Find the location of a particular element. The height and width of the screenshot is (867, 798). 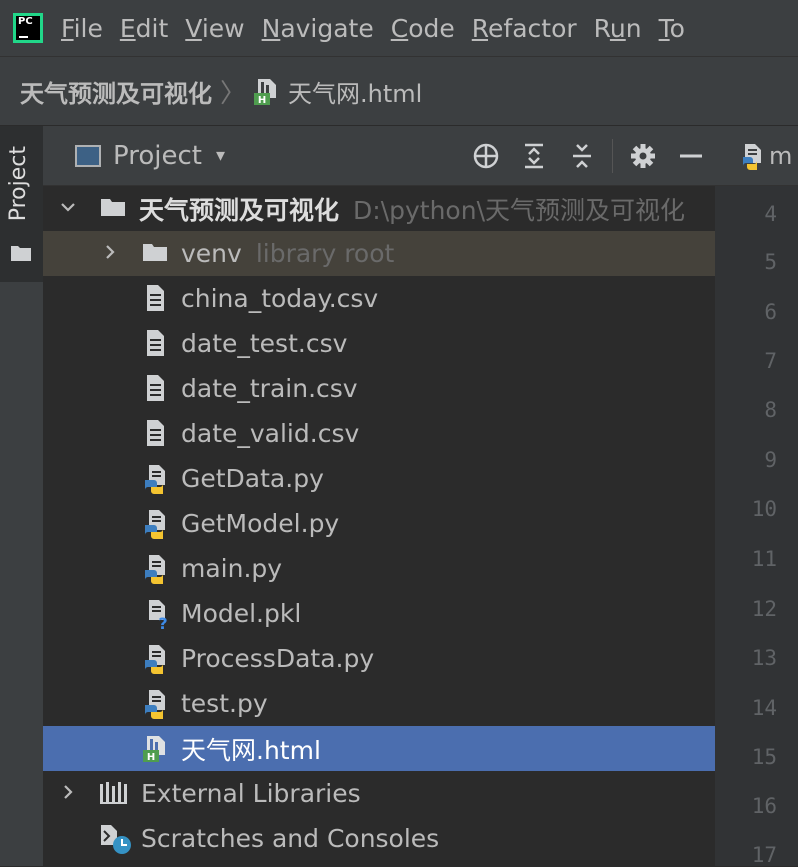

project-tool-tab-label: Project is located at coordinates (18, 184).